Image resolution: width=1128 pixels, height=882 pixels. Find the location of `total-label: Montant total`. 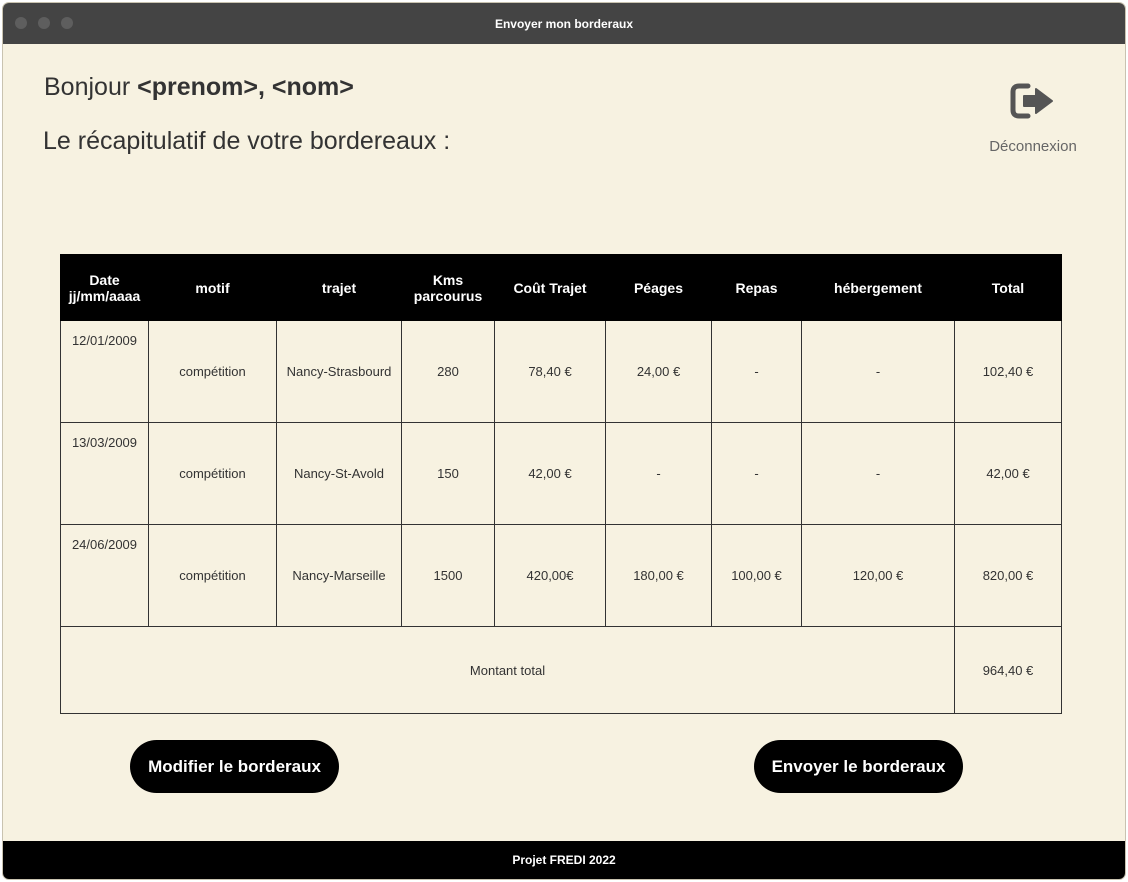

total-label: Montant total is located at coordinates (507, 670).